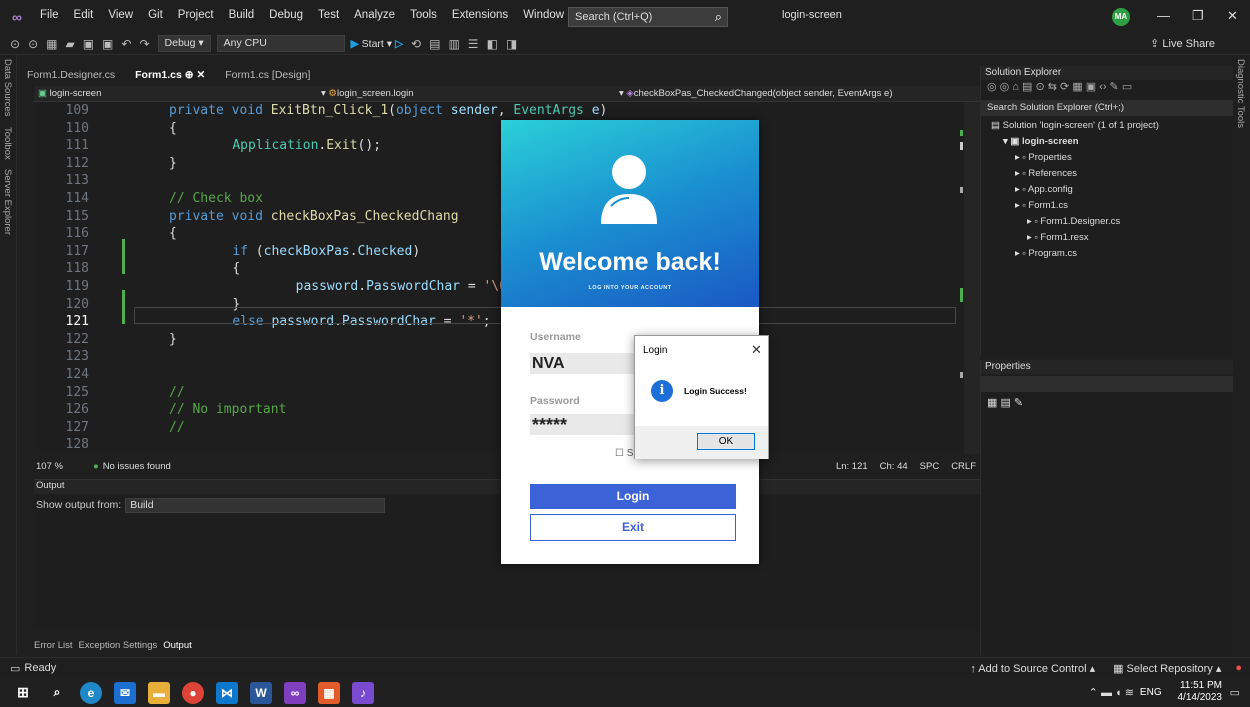 The height and width of the screenshot is (707, 1250). Describe the element at coordinates (33, 44) in the screenshot. I see `forward-icon: ⊙` at that location.